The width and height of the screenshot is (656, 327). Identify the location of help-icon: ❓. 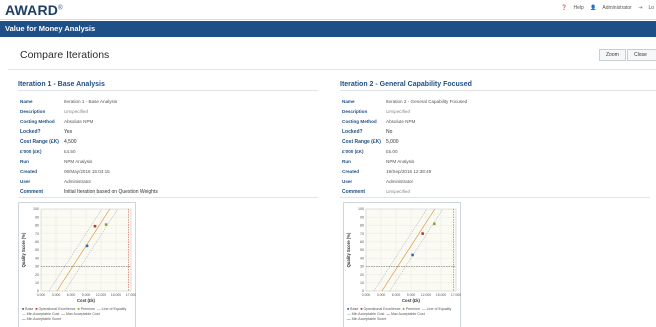
(564, 8).